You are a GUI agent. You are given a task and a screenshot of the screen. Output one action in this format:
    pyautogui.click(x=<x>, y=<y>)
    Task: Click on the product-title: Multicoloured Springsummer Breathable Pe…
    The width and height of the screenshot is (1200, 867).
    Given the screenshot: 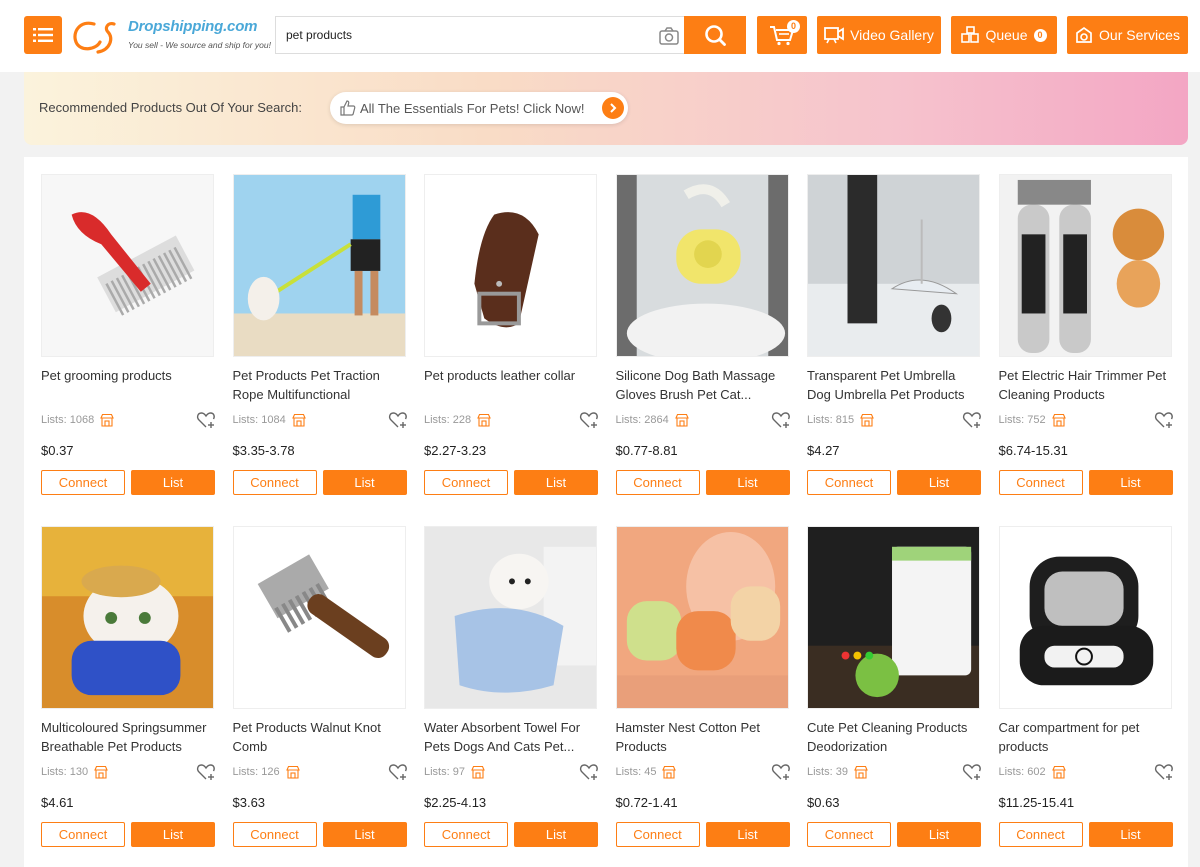 What is the action you would take?
    pyautogui.click(x=127, y=737)
    